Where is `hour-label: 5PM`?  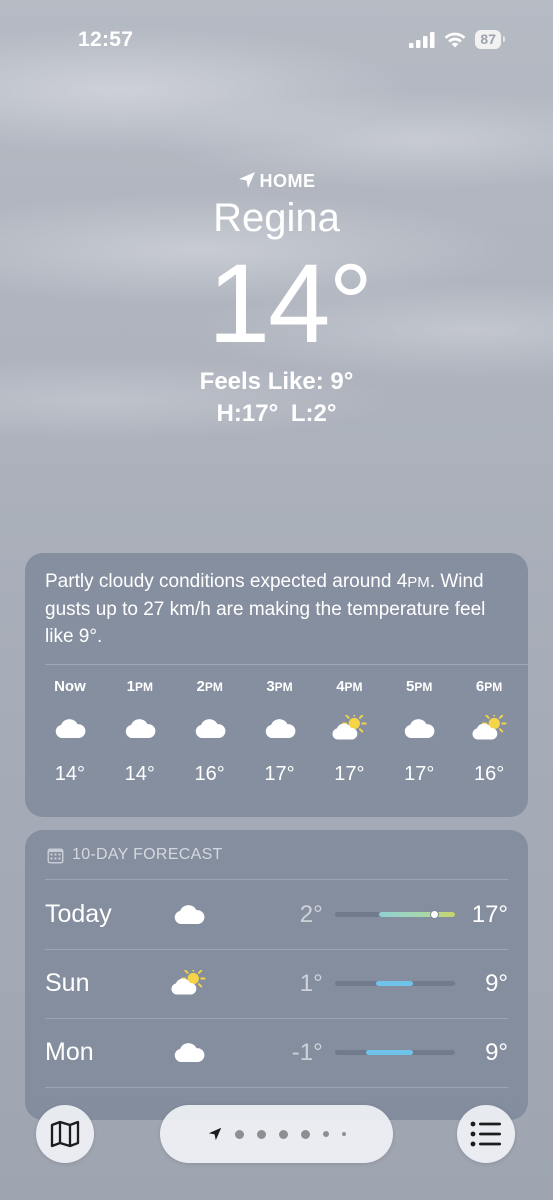
hour-label: 5PM is located at coordinates (419, 686).